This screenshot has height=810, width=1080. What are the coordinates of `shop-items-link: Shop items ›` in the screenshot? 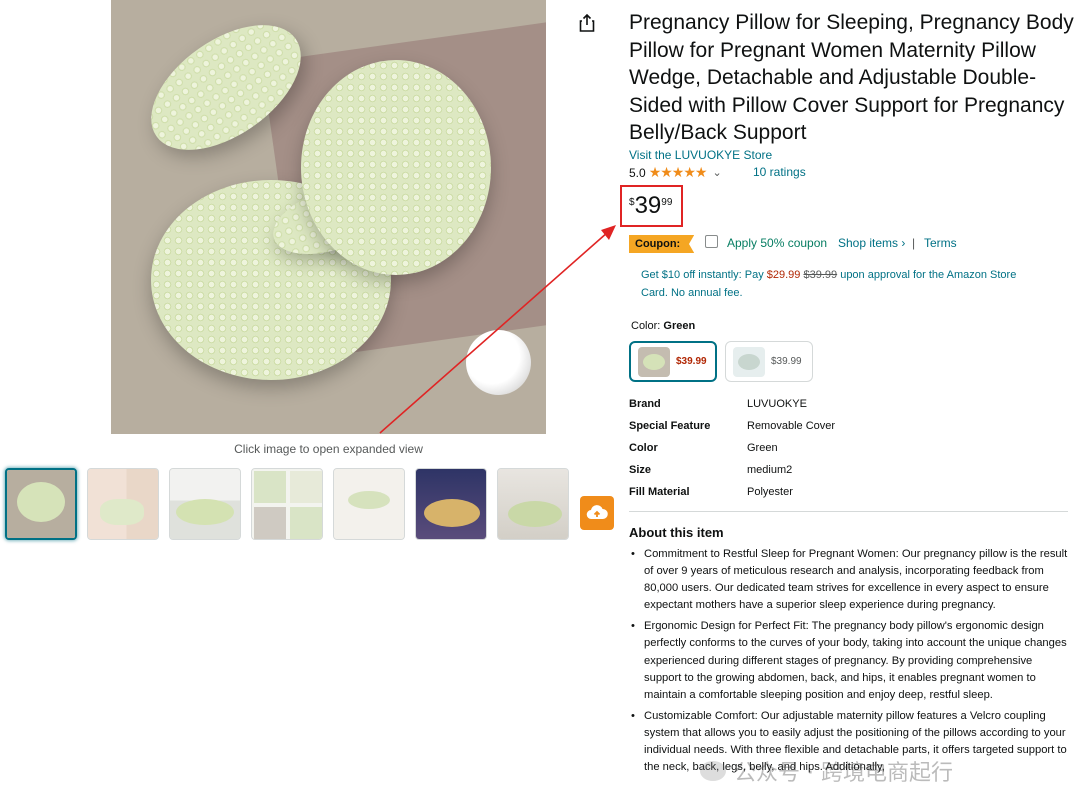 It's located at (871, 243).